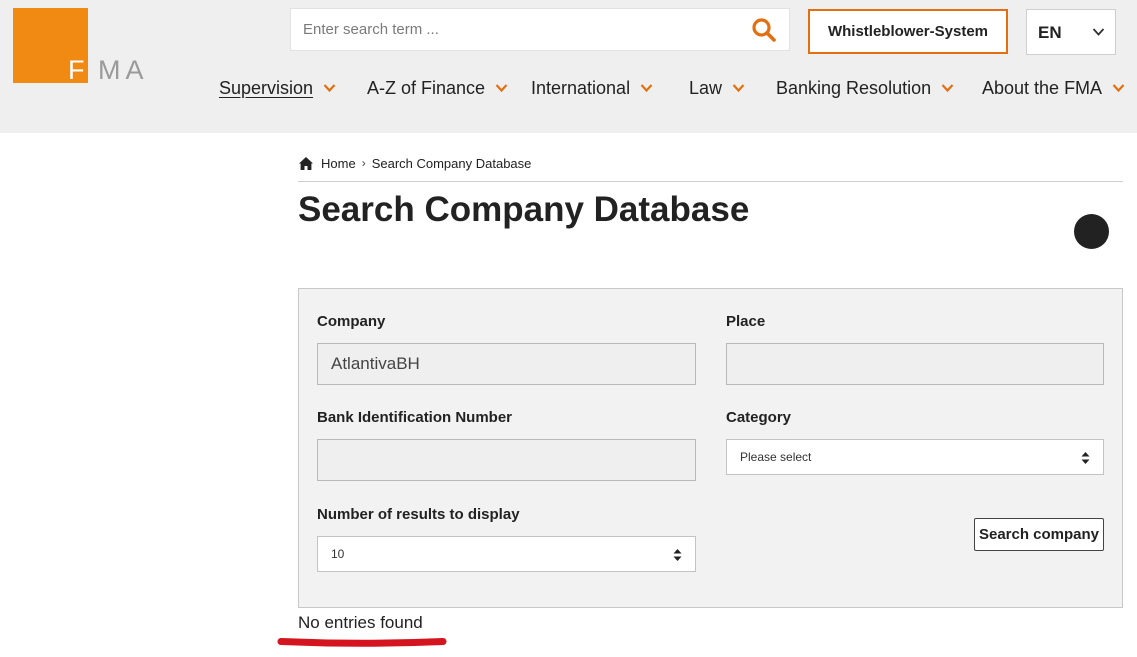  I want to click on page-title: Search Company Database, so click(524, 209).